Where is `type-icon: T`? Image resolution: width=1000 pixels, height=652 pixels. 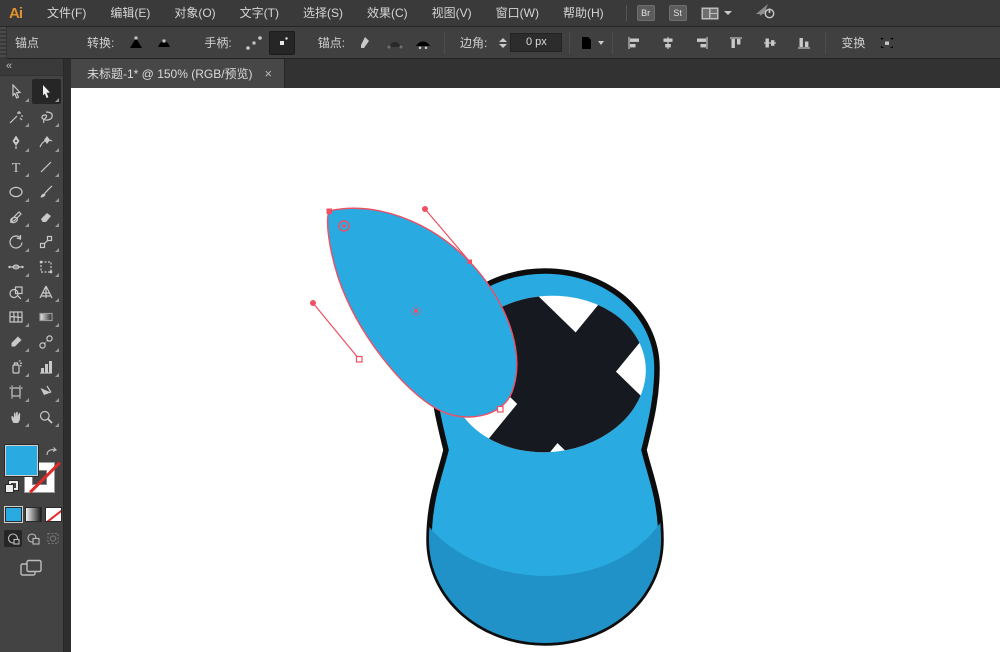 type-icon: T is located at coordinates (16, 168).